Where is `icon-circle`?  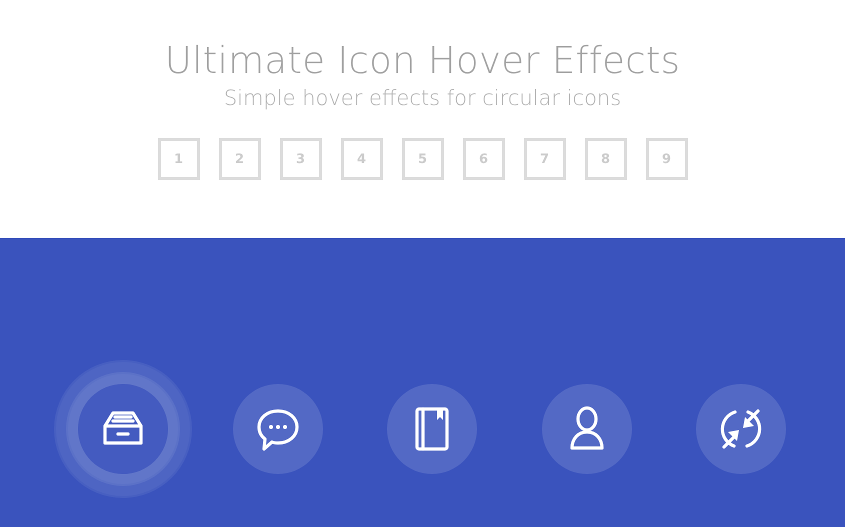 icon-circle is located at coordinates (123, 429).